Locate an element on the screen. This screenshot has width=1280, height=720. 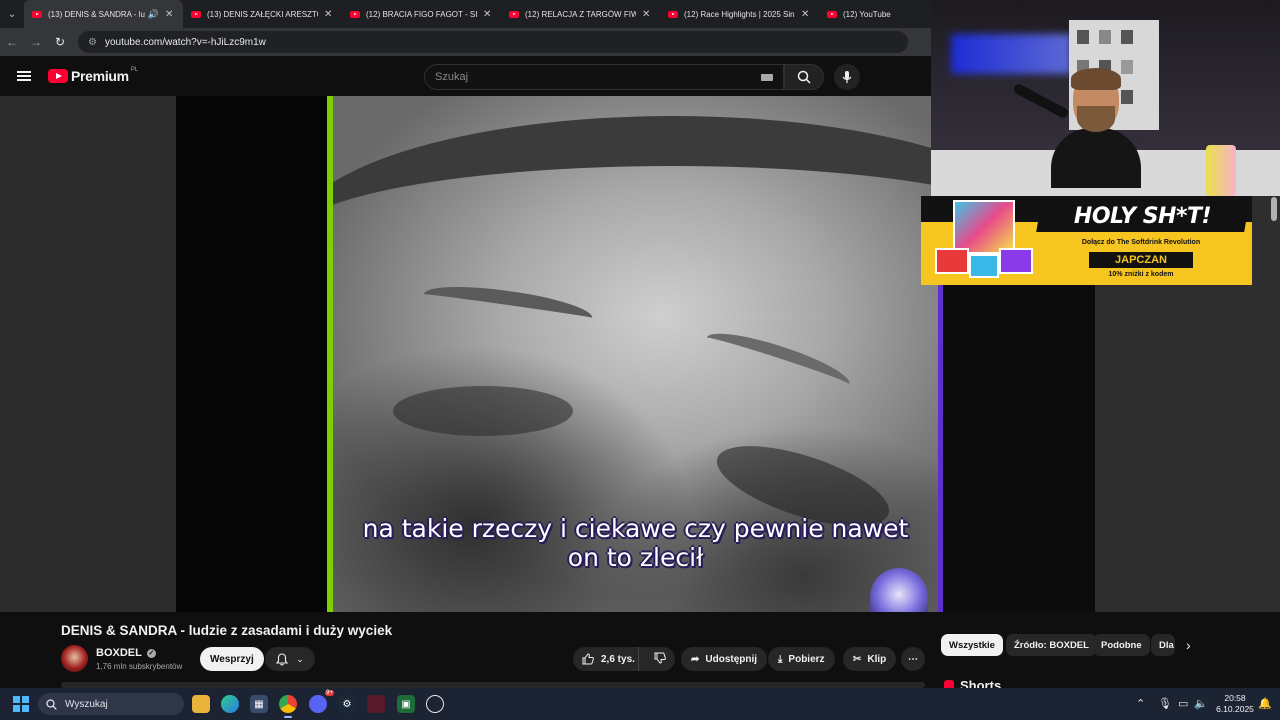
clip-button: ✂ Klip is located at coordinates (870, 659).